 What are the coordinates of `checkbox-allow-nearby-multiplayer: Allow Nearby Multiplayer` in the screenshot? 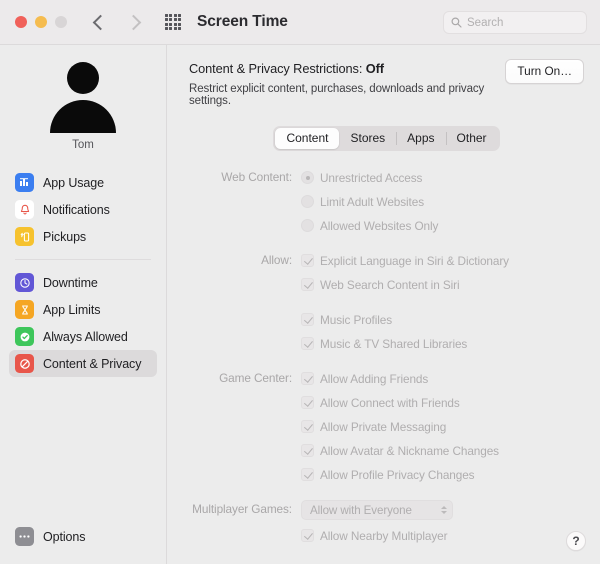 It's located at (442, 535).